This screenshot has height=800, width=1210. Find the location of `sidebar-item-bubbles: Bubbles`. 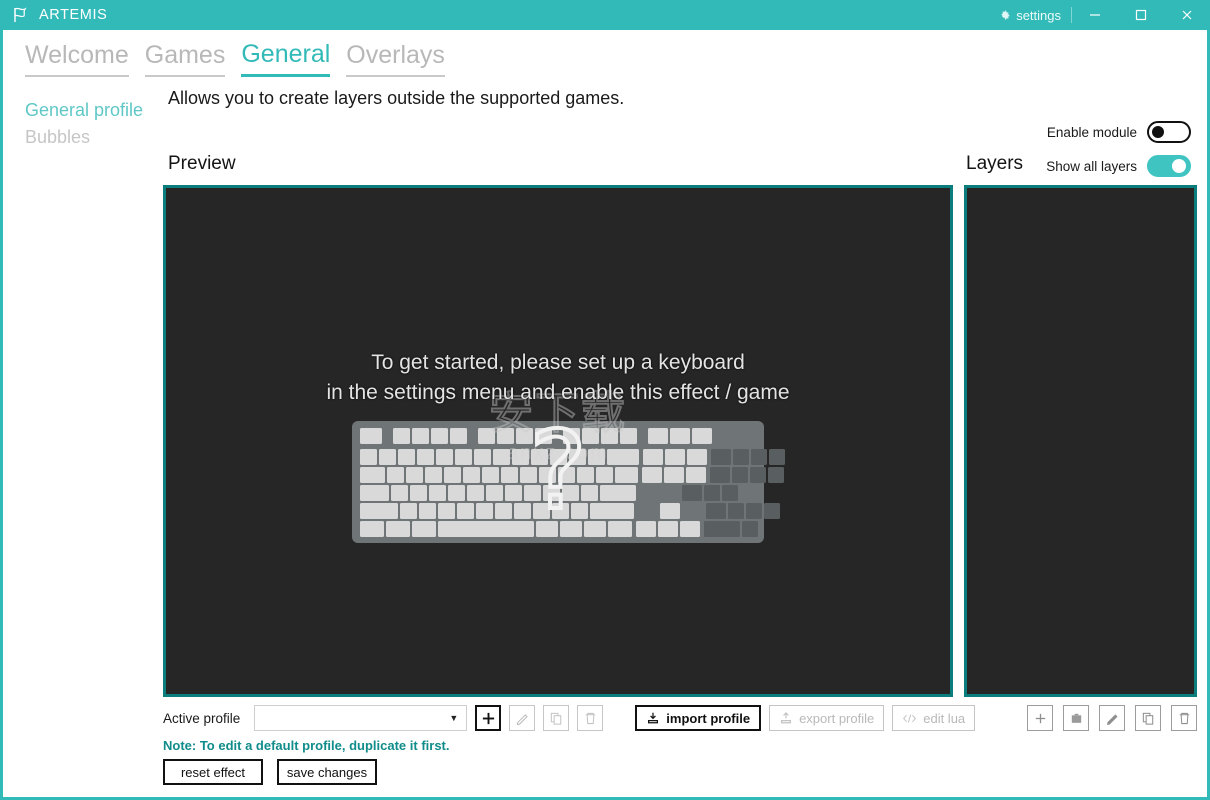

sidebar-item-bubbles: Bubbles is located at coordinates (84, 137).